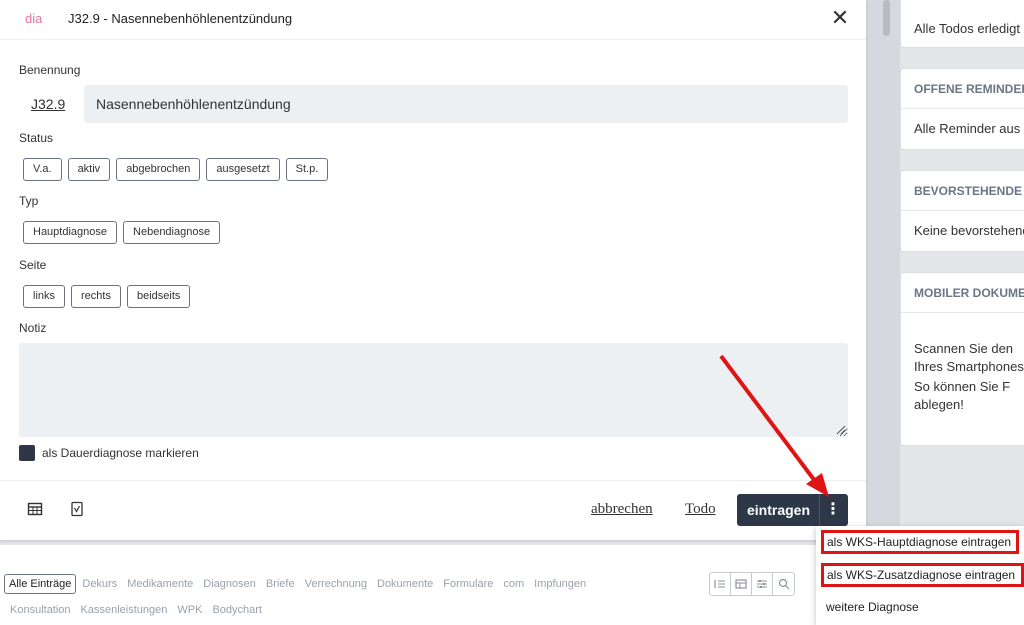 This screenshot has height=625, width=1024. Describe the element at coordinates (280, 584) in the screenshot. I see `tab-briefe: Briefe` at that location.